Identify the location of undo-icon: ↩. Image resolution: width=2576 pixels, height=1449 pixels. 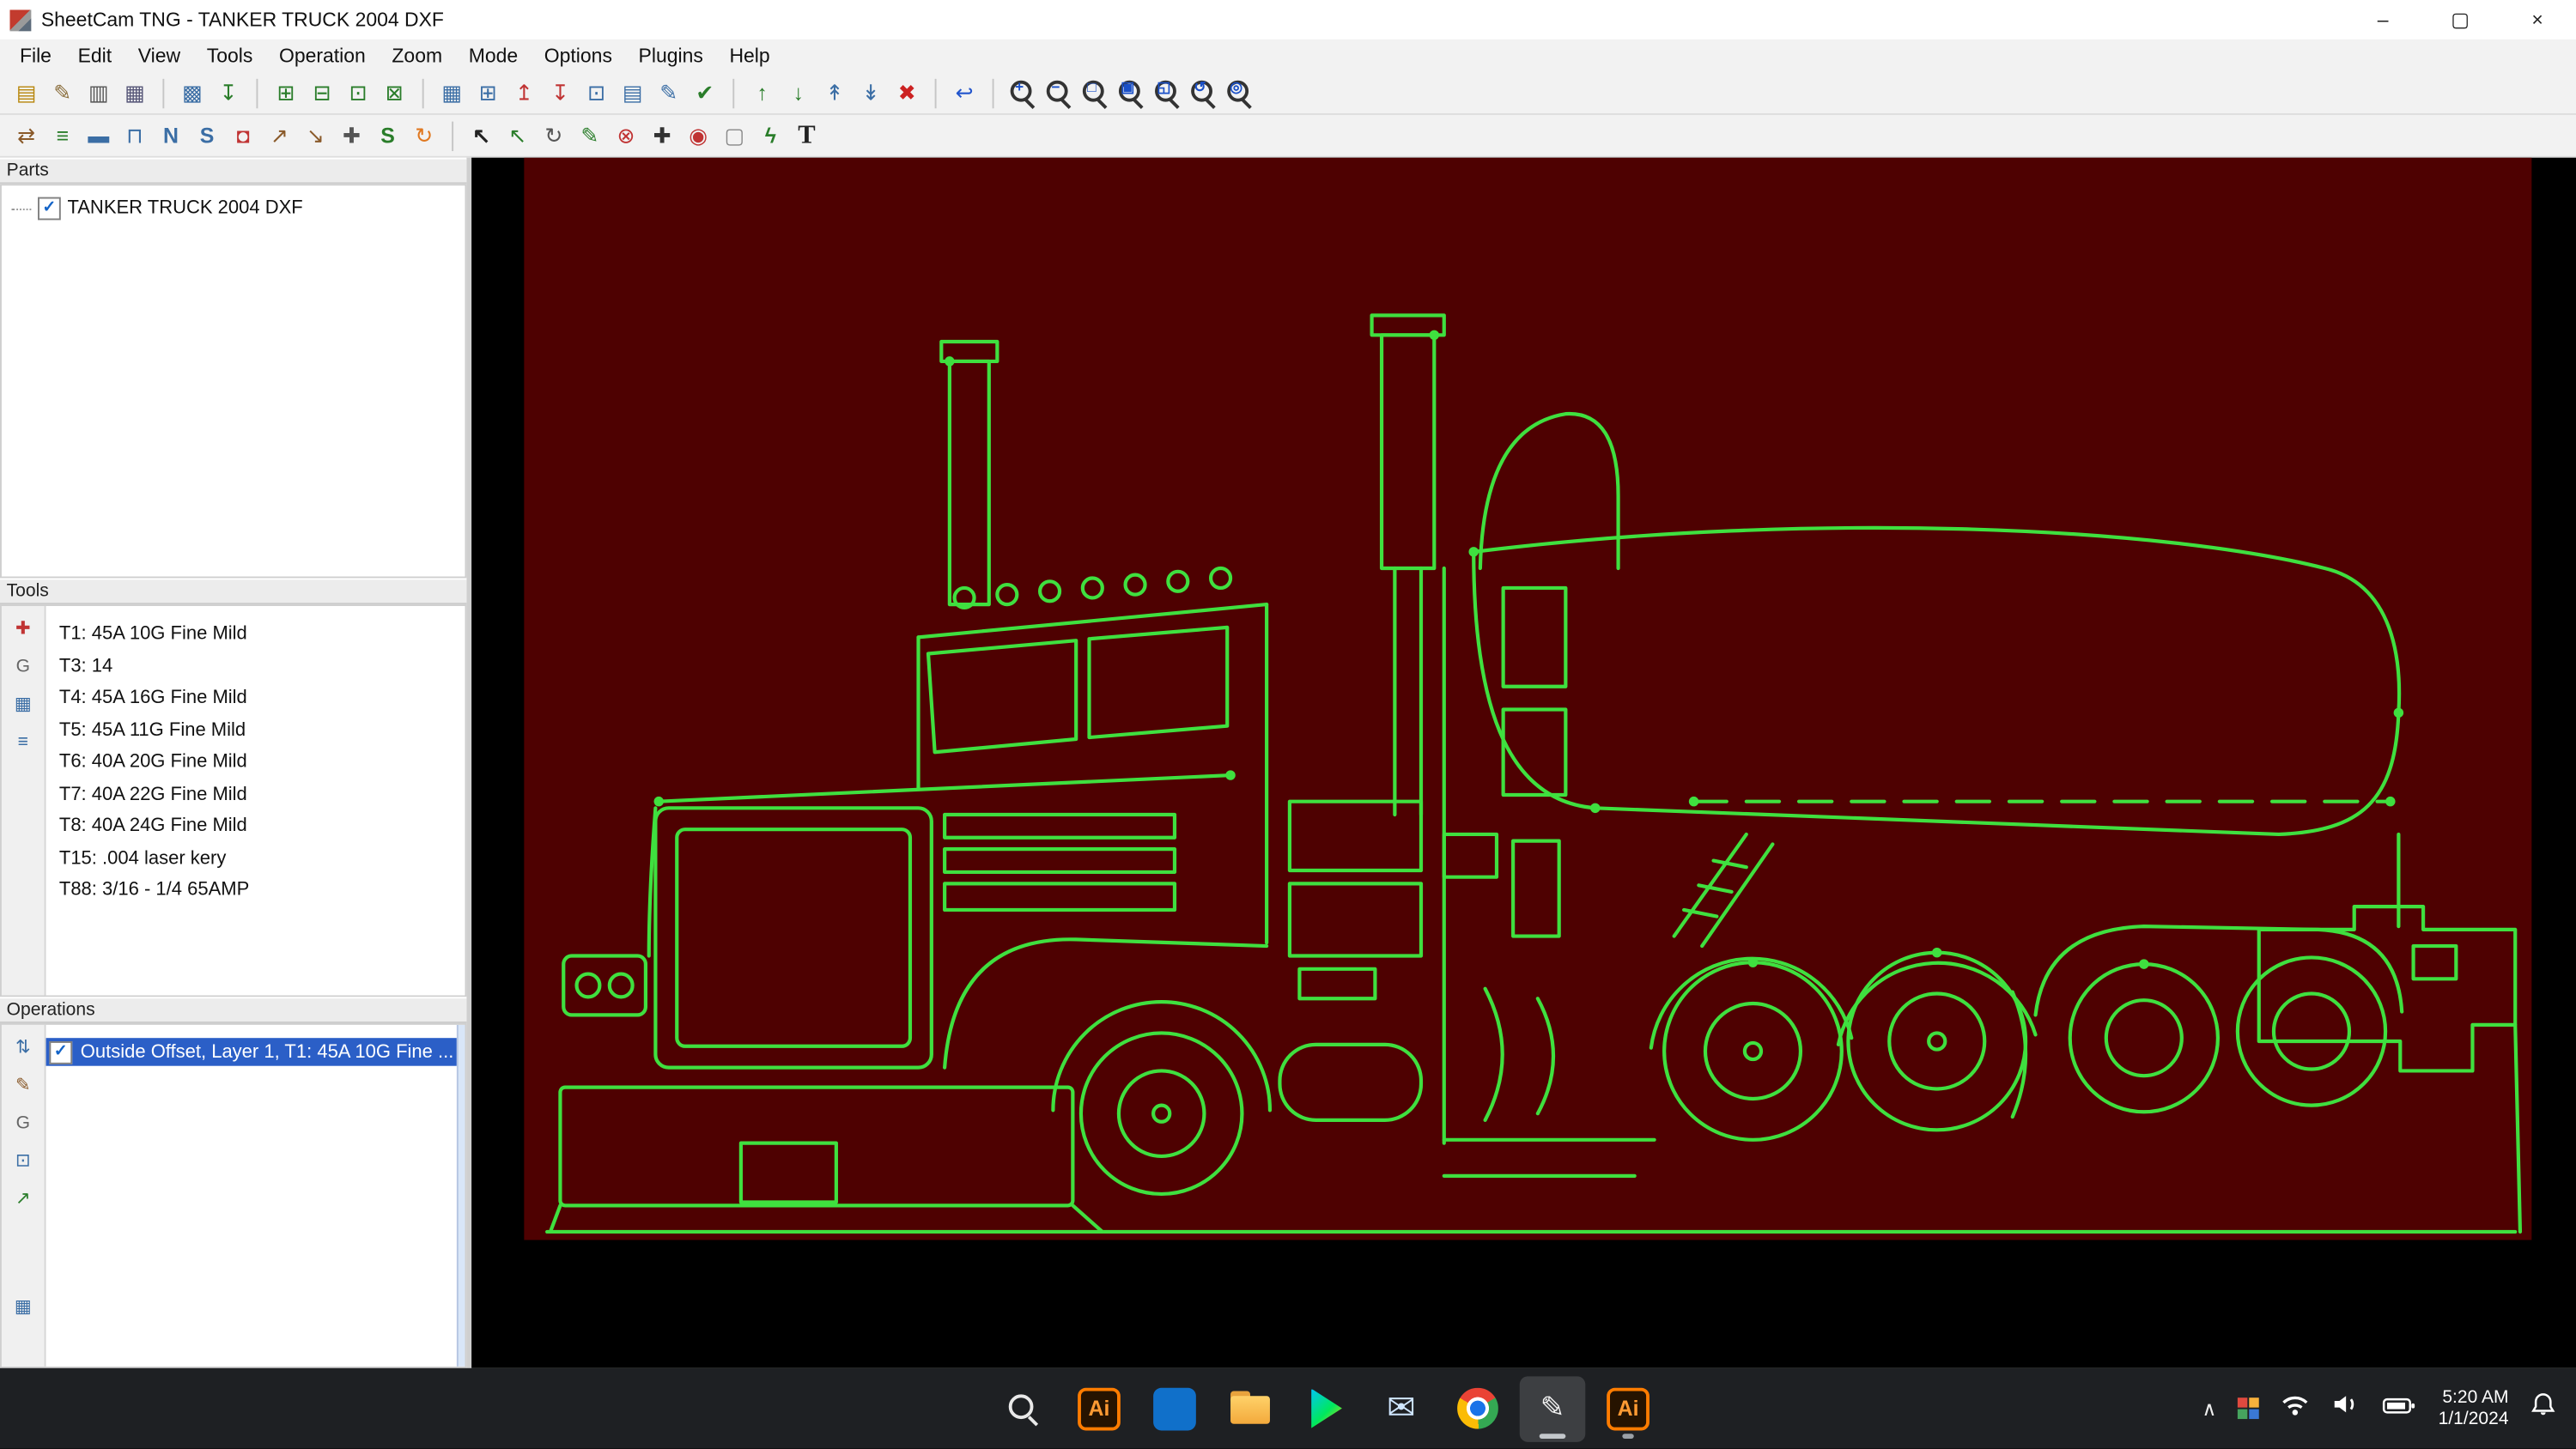
(965, 92).